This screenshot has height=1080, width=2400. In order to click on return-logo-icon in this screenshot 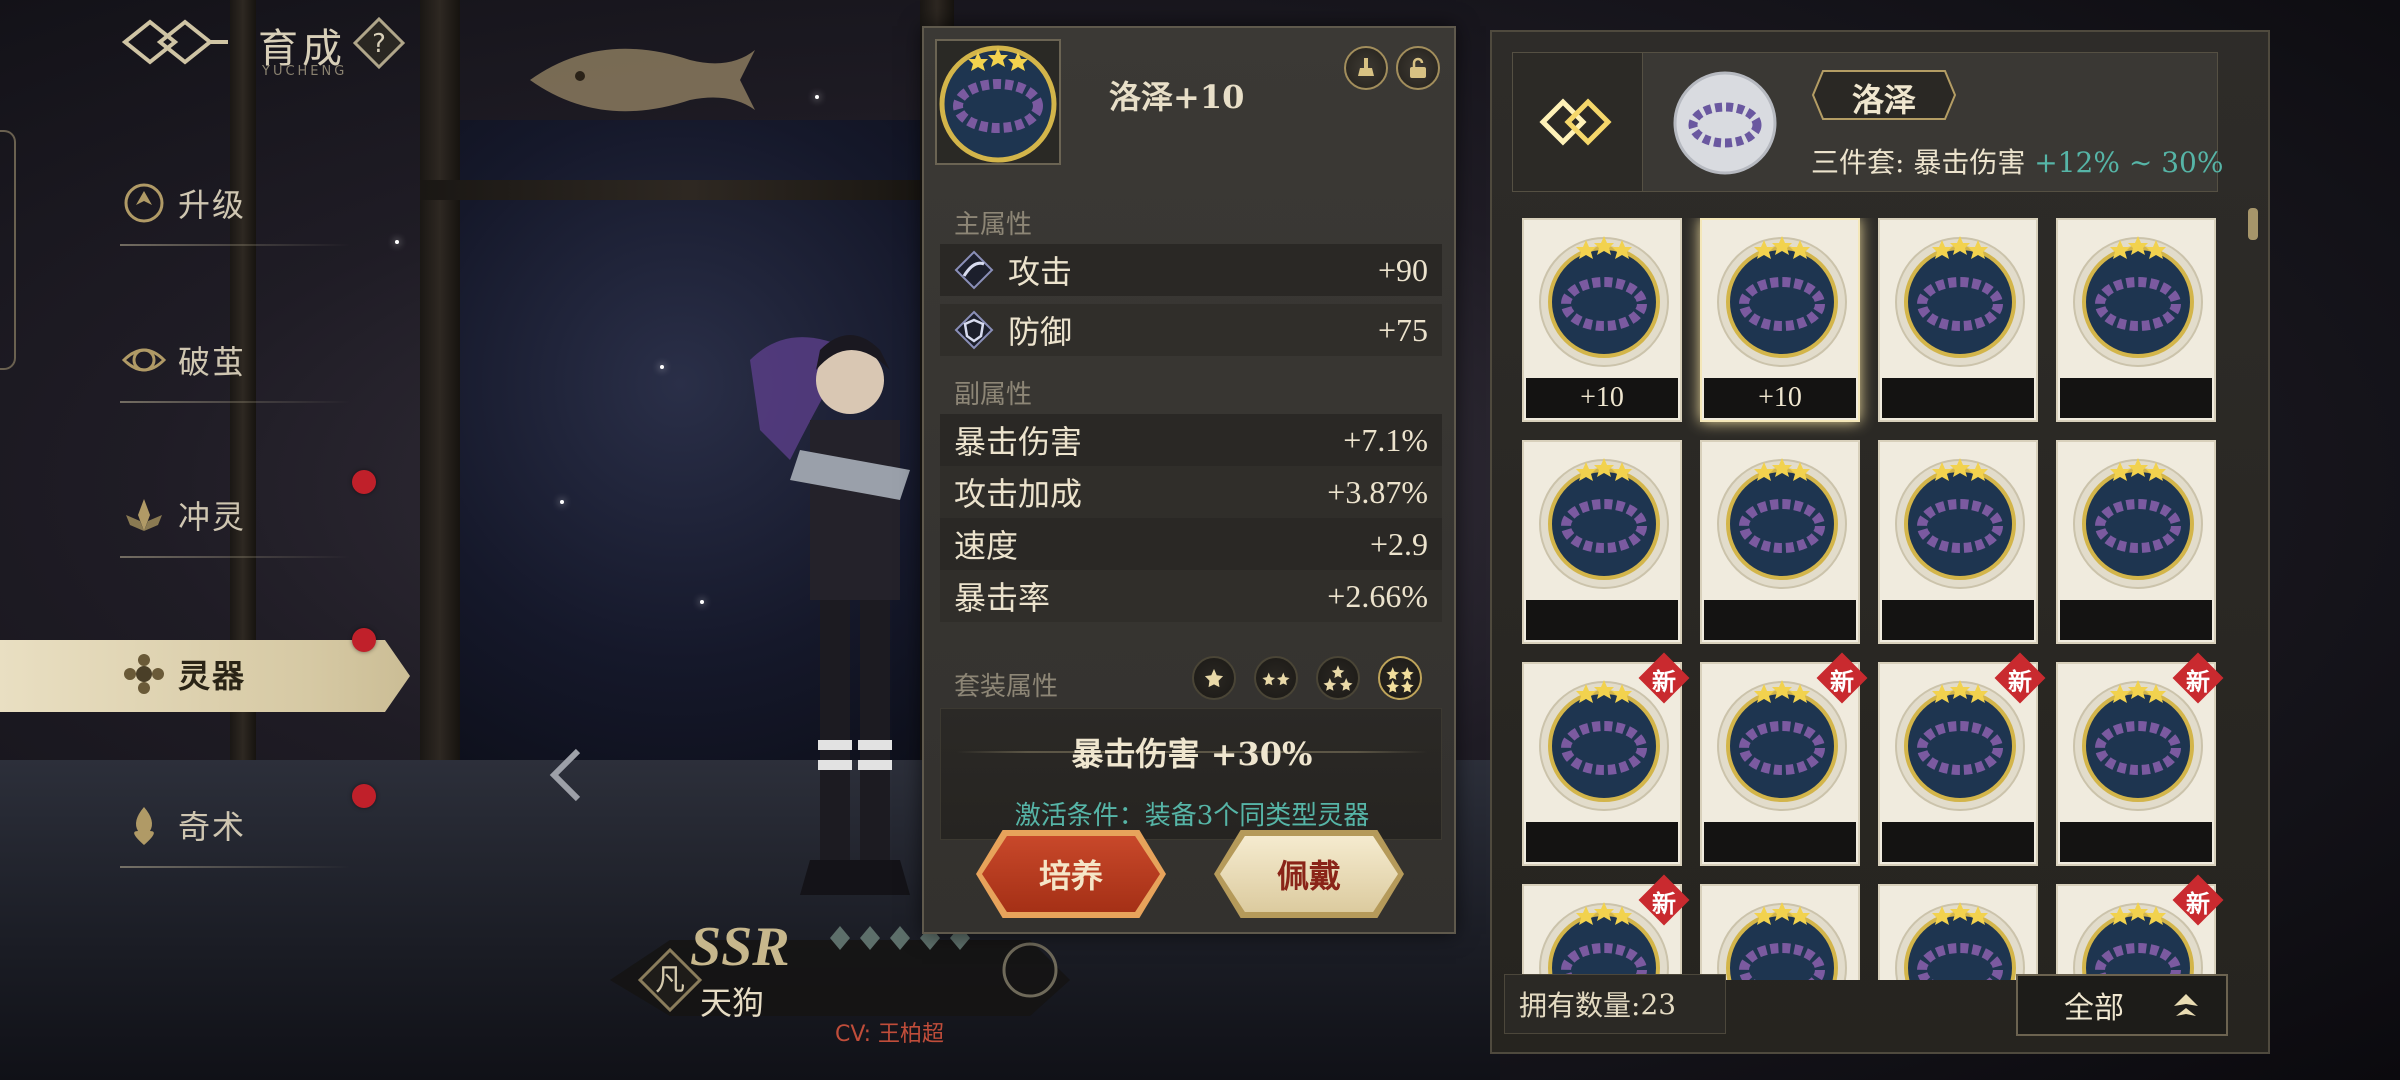, I will do `click(175, 42)`.